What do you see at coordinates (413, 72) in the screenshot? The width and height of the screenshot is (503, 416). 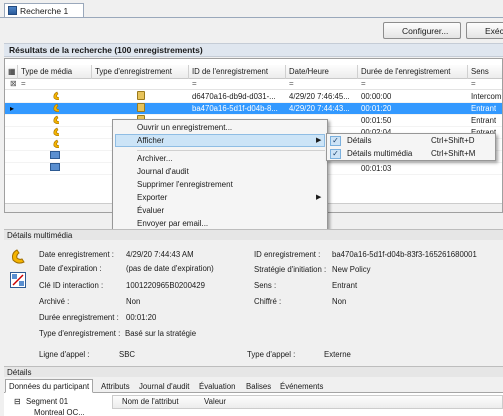 I see `col-duration: Durée de l'enregistrement` at bounding box center [413, 72].